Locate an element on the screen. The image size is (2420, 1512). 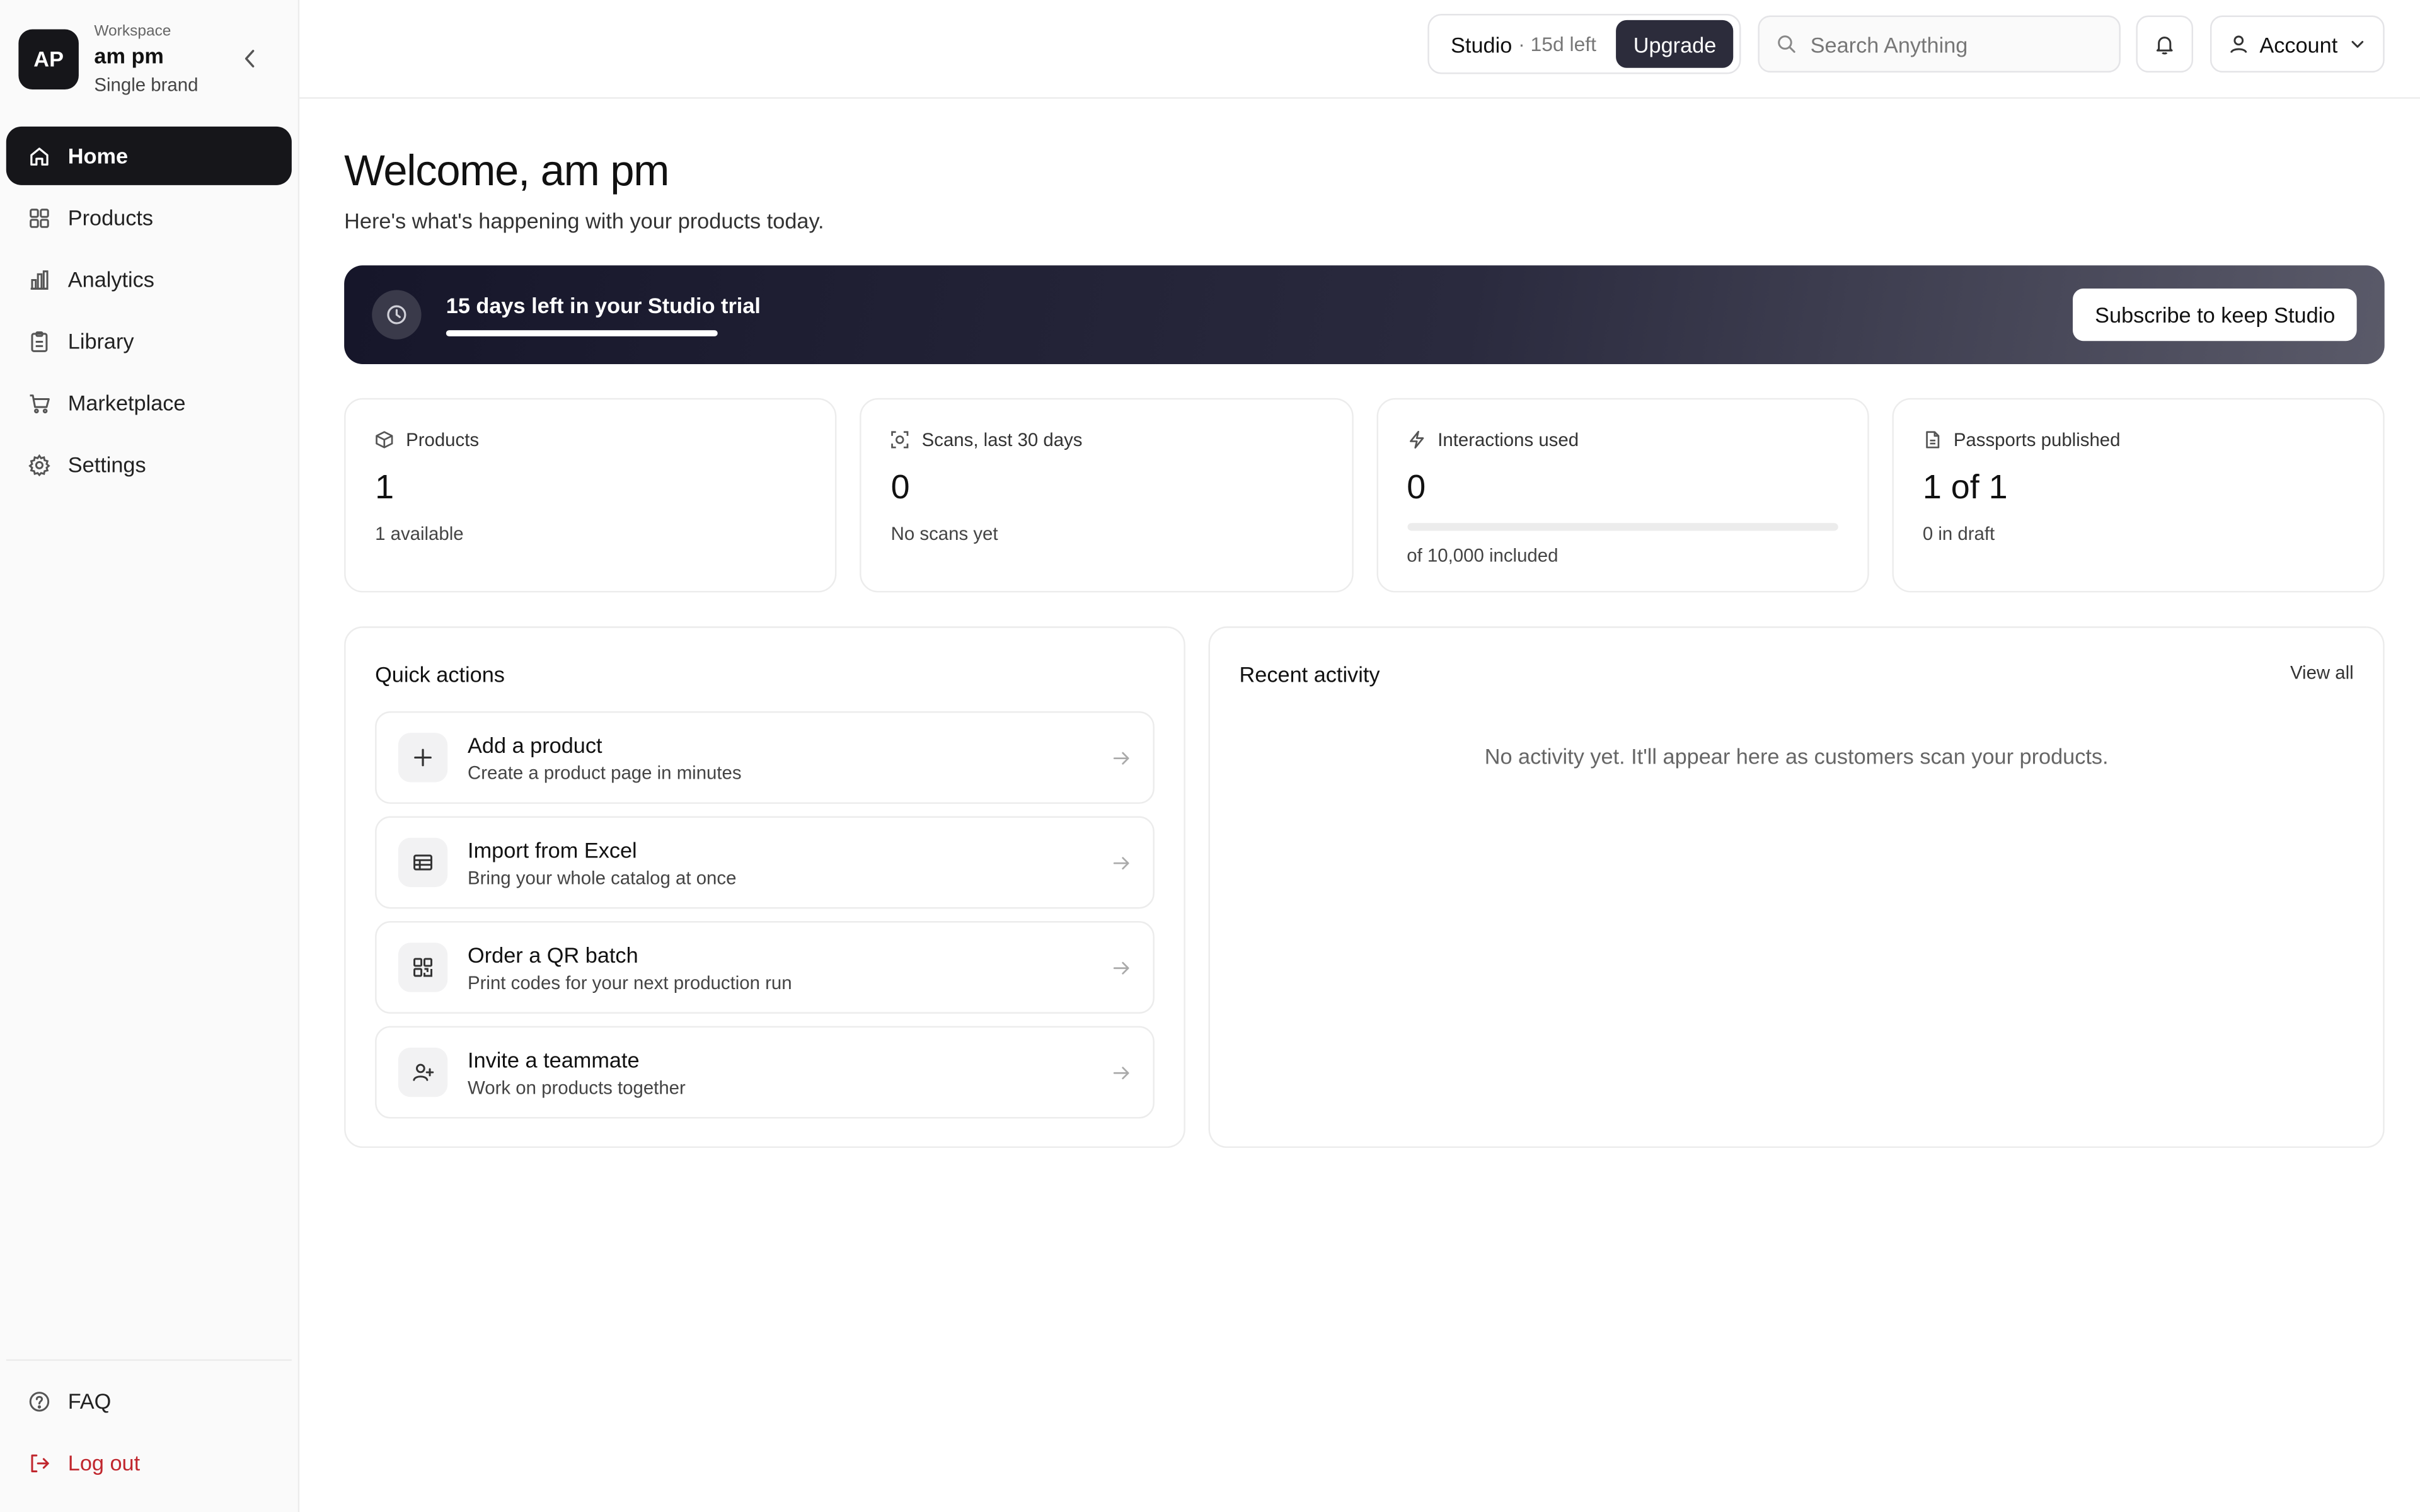
scan-icon is located at coordinates (900, 440).